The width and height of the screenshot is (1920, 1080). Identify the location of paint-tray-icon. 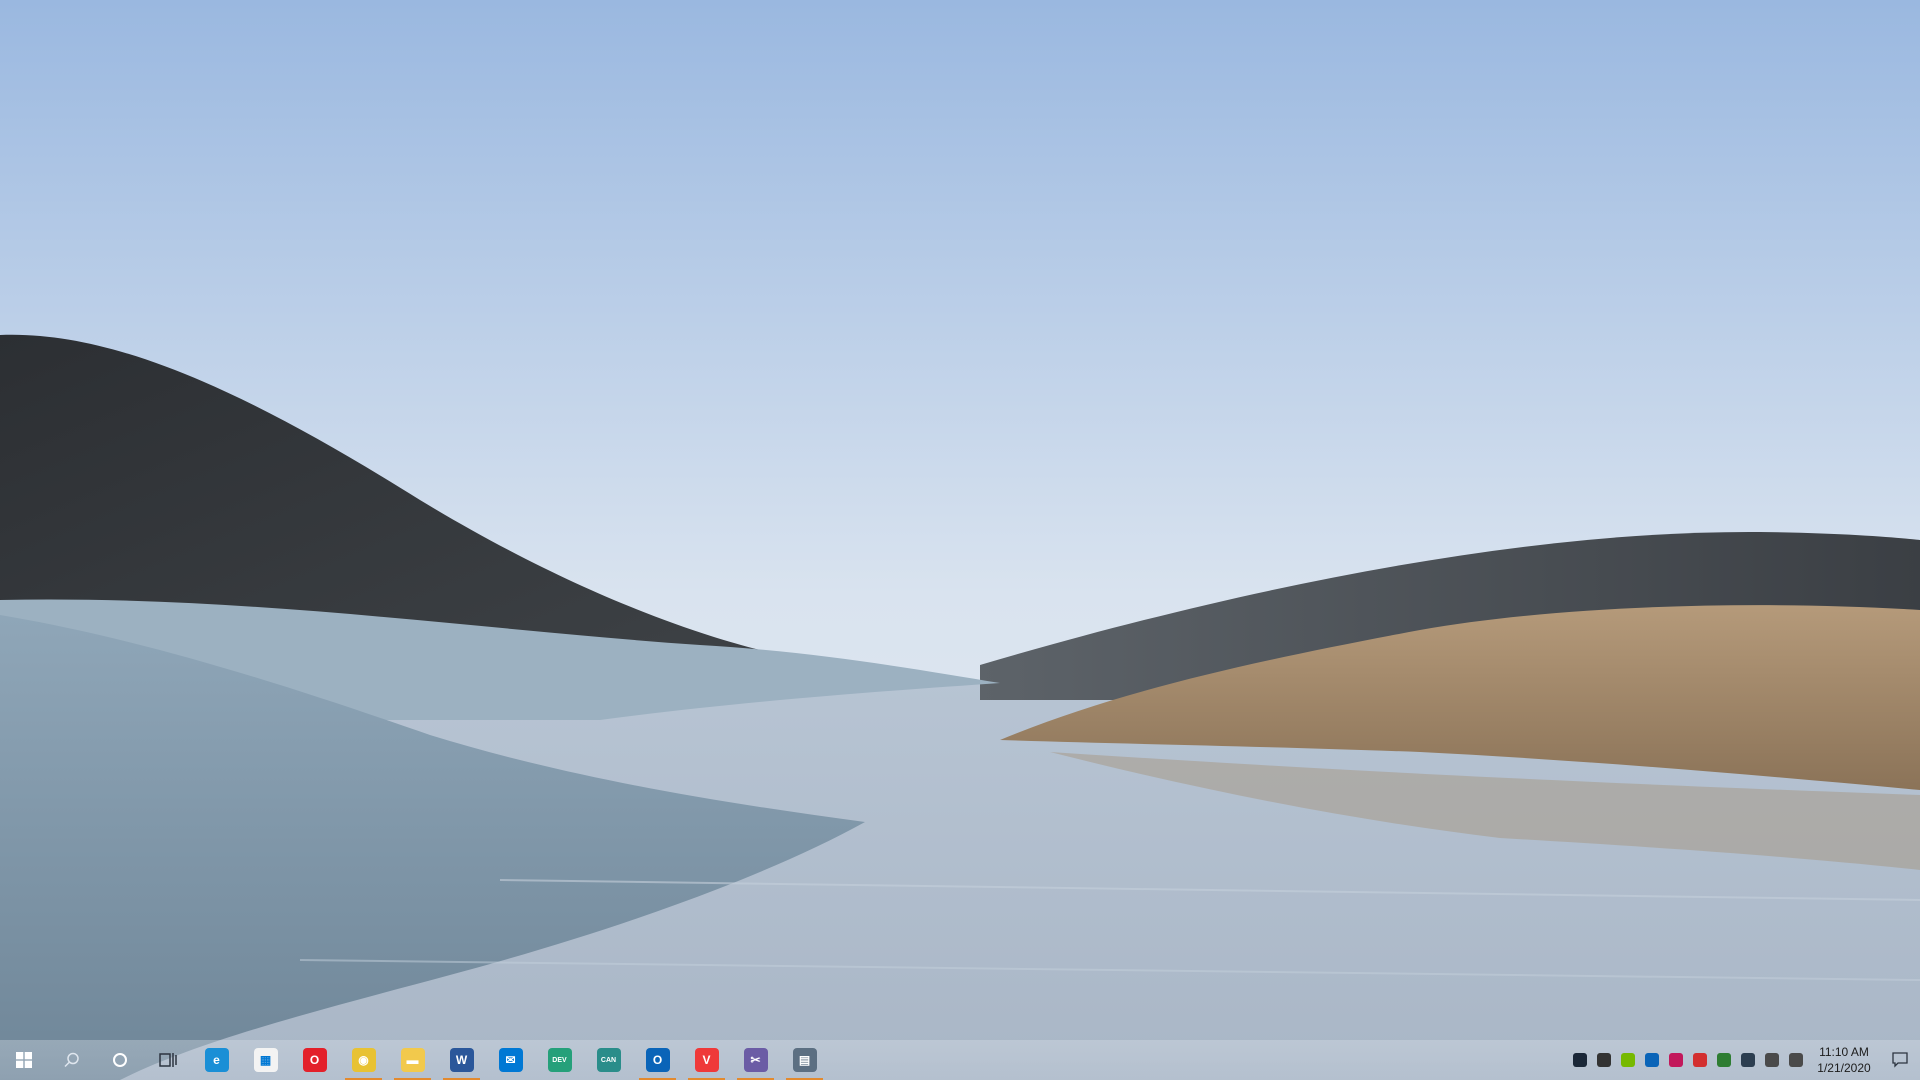
(1676, 1060).